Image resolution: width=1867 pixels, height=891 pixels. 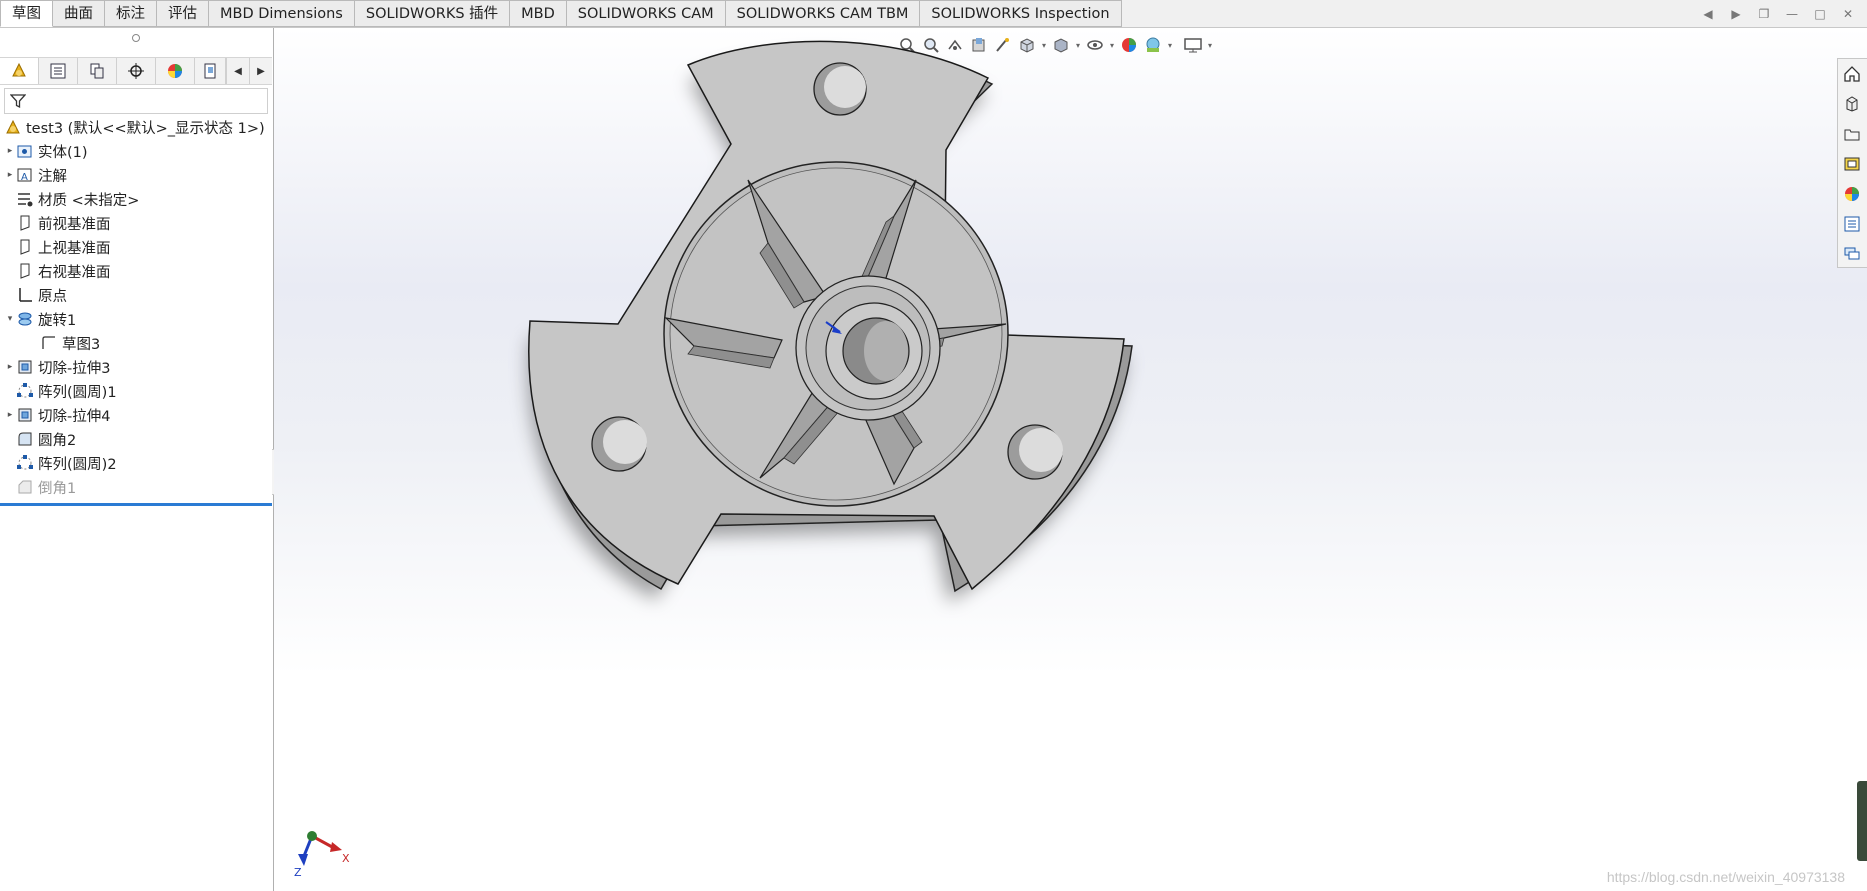 What do you see at coordinates (136, 367) in the screenshot?
I see `tree-item: ▸ 切除-拉伸3` at bounding box center [136, 367].